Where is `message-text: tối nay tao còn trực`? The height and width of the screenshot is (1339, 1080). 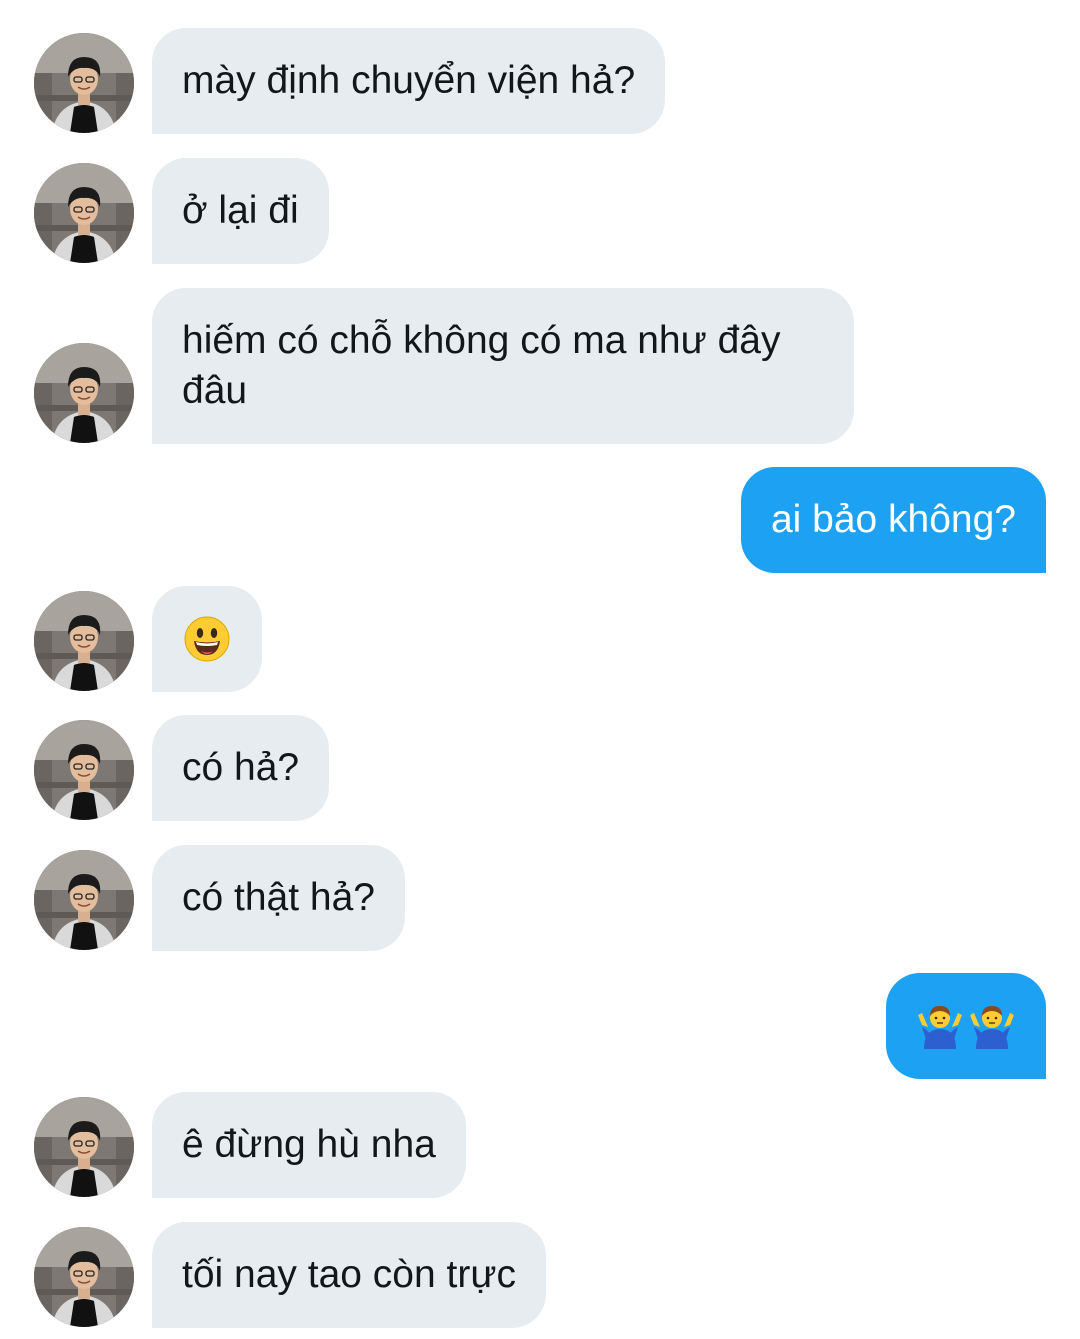 message-text: tối nay tao còn trực is located at coordinates (349, 1274).